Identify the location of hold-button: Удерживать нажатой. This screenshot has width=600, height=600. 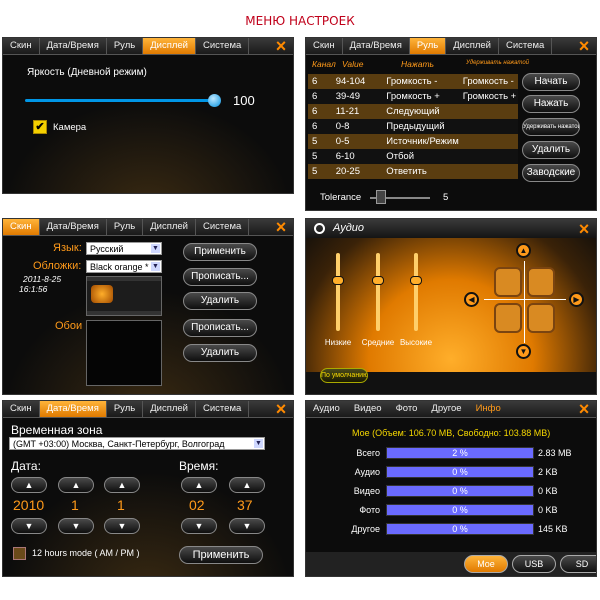
(551, 127).